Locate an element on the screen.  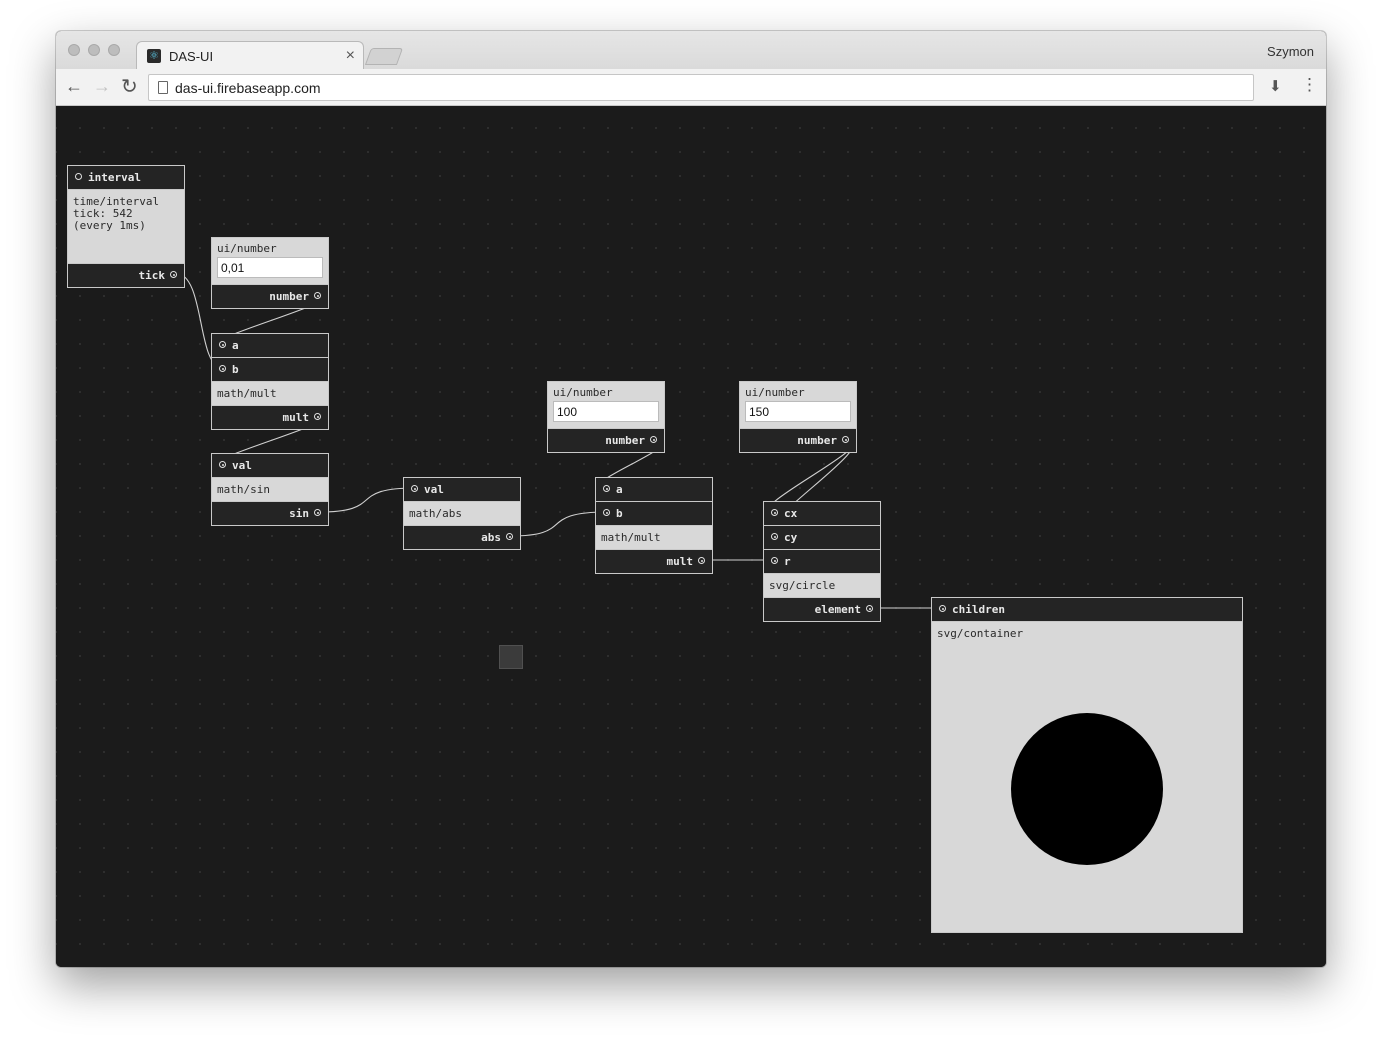
output-row: abs is located at coordinates (462, 537).